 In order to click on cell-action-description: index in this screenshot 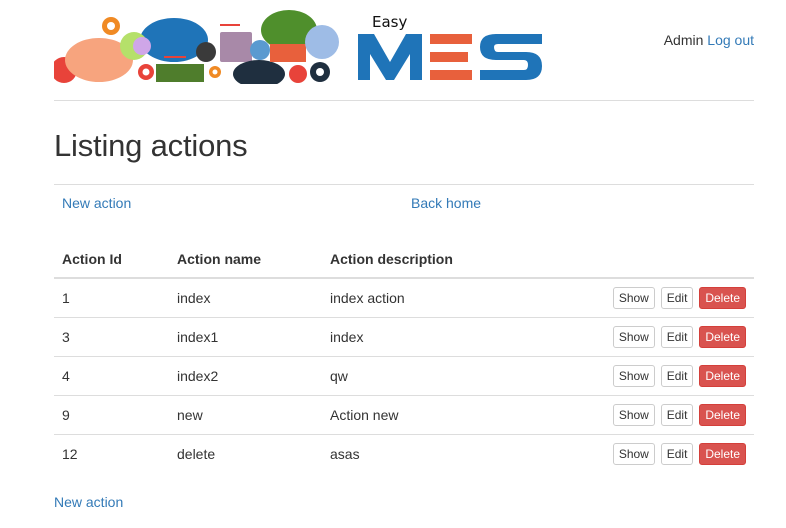, I will do `click(452, 337)`.